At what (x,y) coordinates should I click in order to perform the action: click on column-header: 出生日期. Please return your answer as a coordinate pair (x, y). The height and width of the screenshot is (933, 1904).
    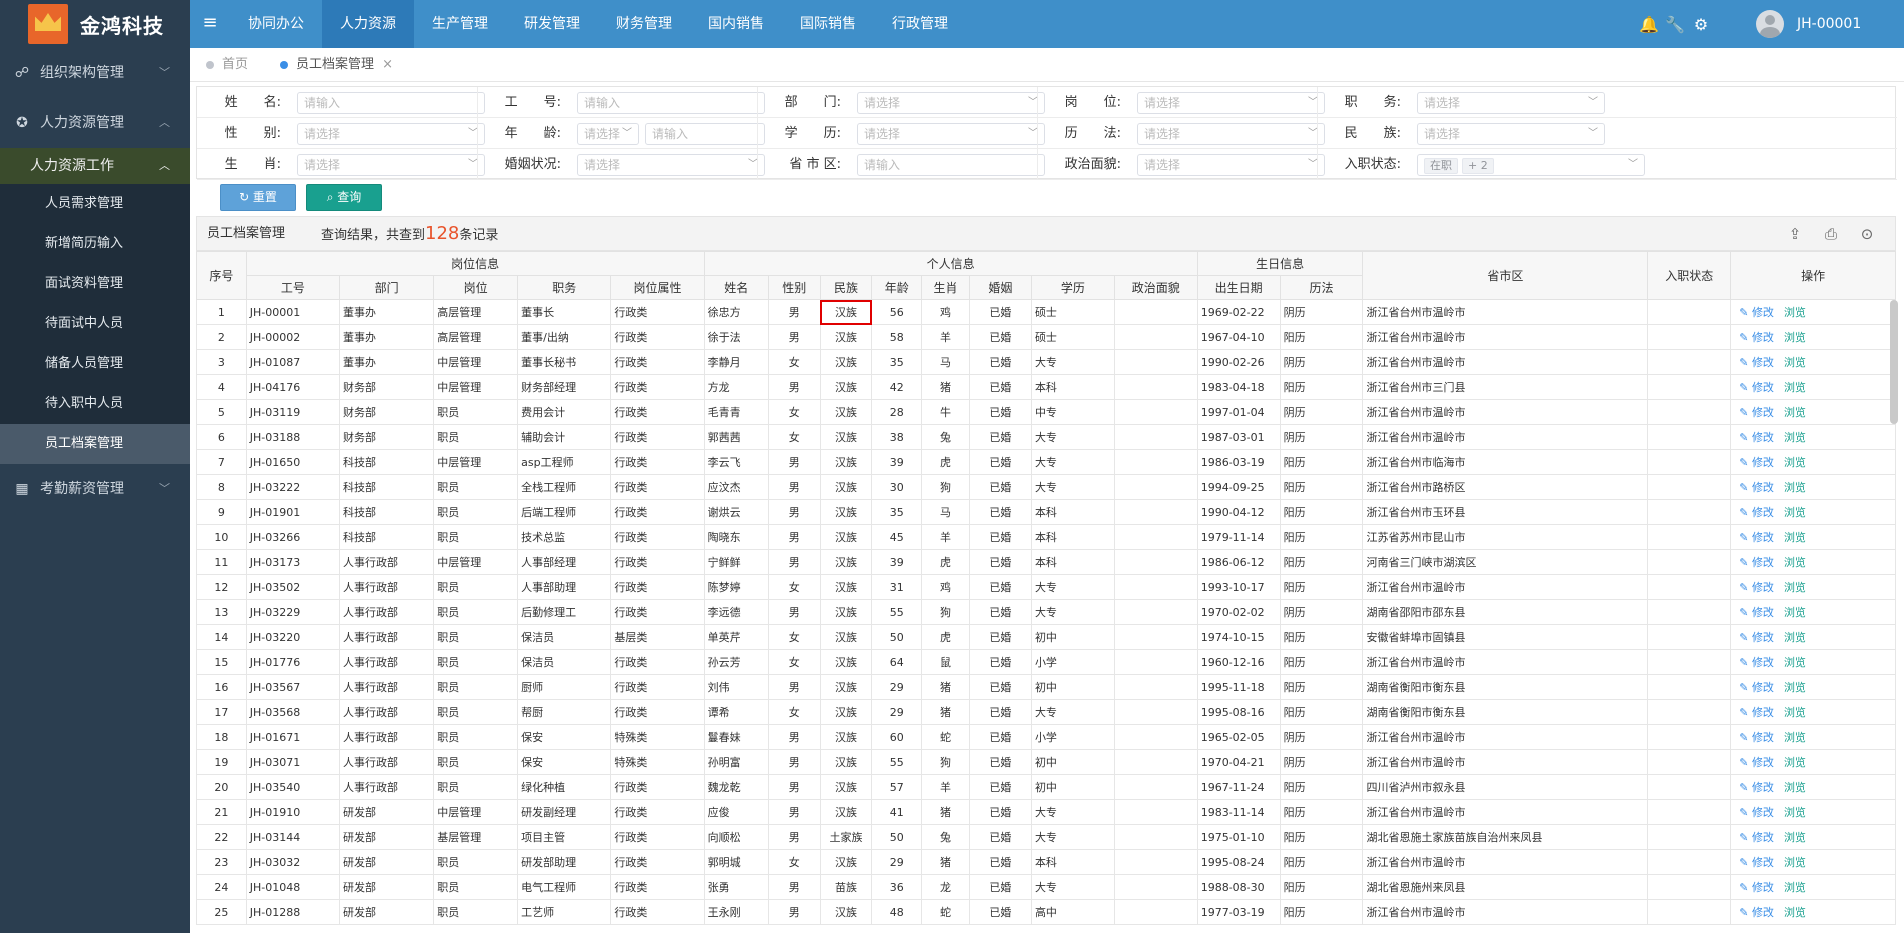
    Looking at the image, I should click on (1238, 287).